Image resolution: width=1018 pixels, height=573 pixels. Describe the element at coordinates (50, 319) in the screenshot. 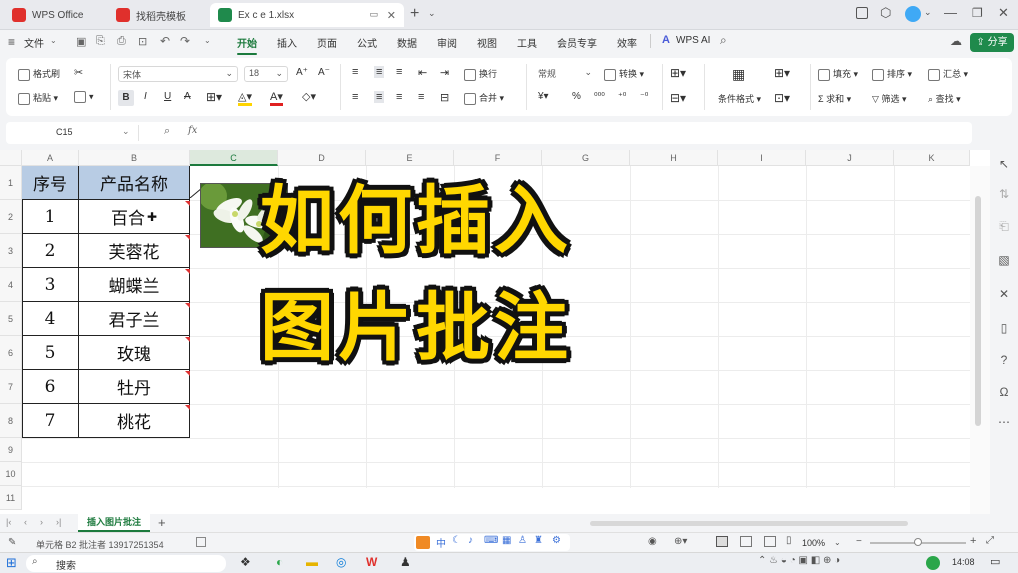

I see `table-cell-index: 4` at that location.